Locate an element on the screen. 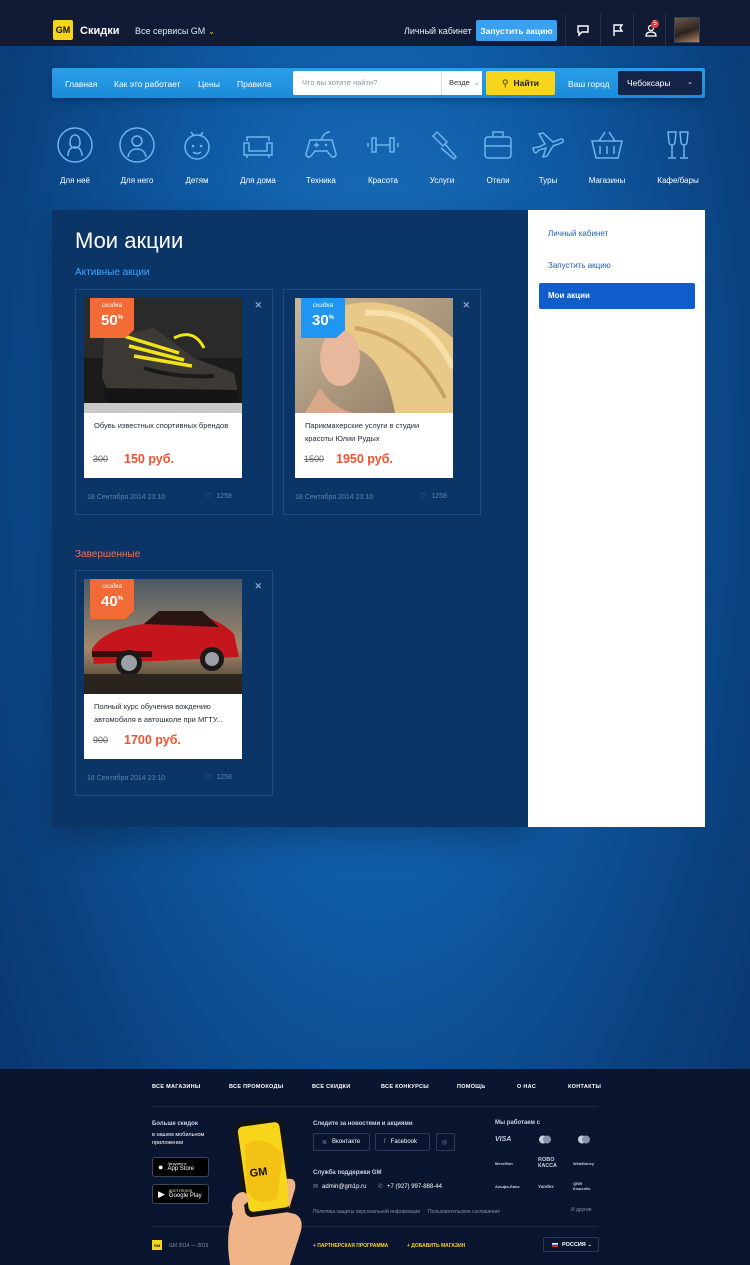 This screenshot has height=1265, width=750. privacy-link: Политика защиты персональной информации is located at coordinates (366, 1212).